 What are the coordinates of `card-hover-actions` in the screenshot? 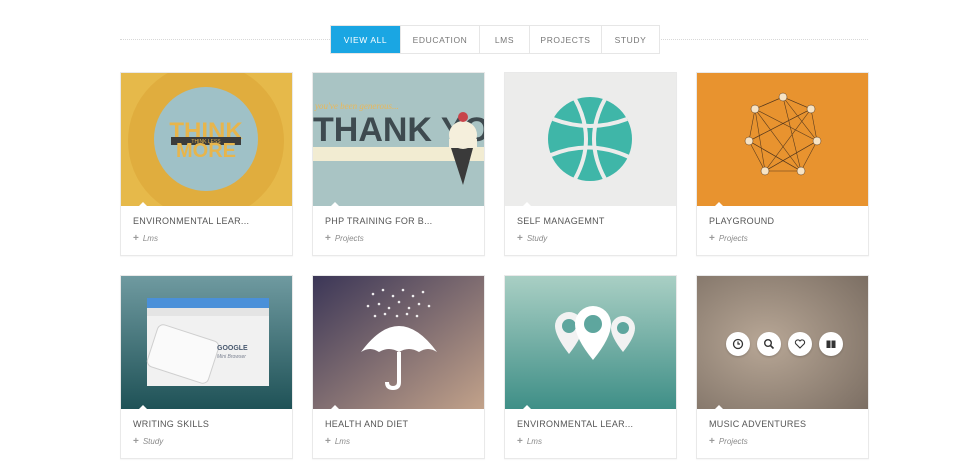 It's located at (784, 344).